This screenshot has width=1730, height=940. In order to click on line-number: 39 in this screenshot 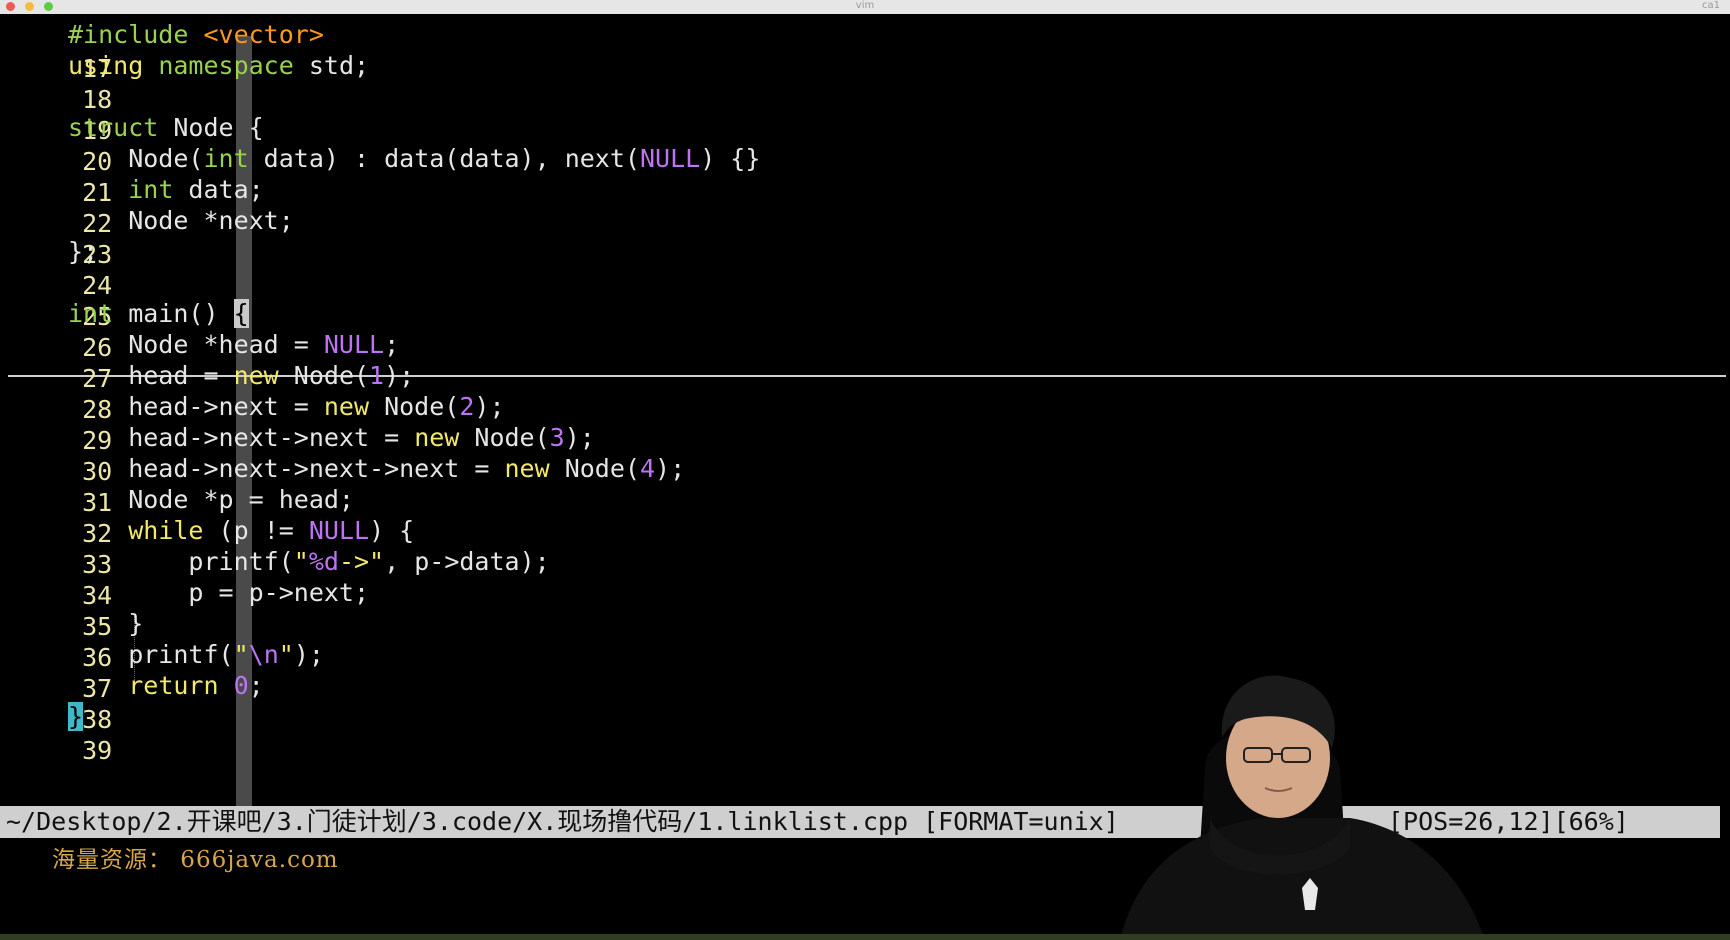, I will do `click(97, 750)`.